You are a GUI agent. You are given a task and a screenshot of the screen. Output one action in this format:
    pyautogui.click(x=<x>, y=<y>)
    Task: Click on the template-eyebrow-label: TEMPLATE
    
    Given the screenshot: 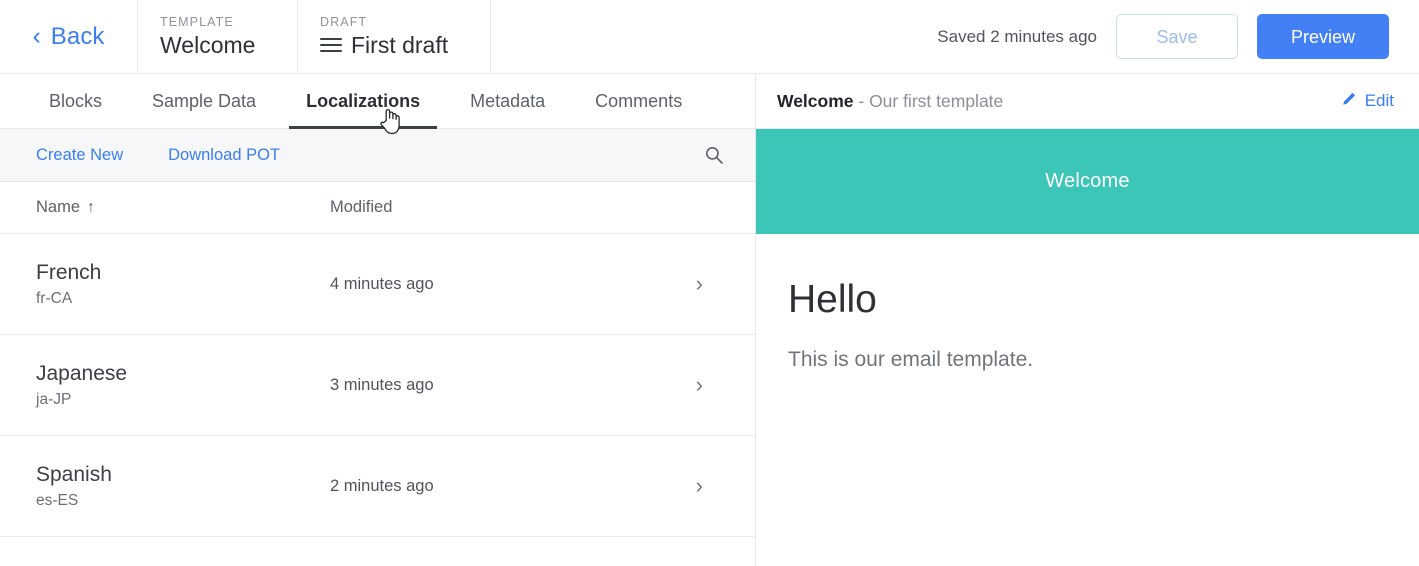 What is the action you would take?
    pyautogui.click(x=197, y=21)
    